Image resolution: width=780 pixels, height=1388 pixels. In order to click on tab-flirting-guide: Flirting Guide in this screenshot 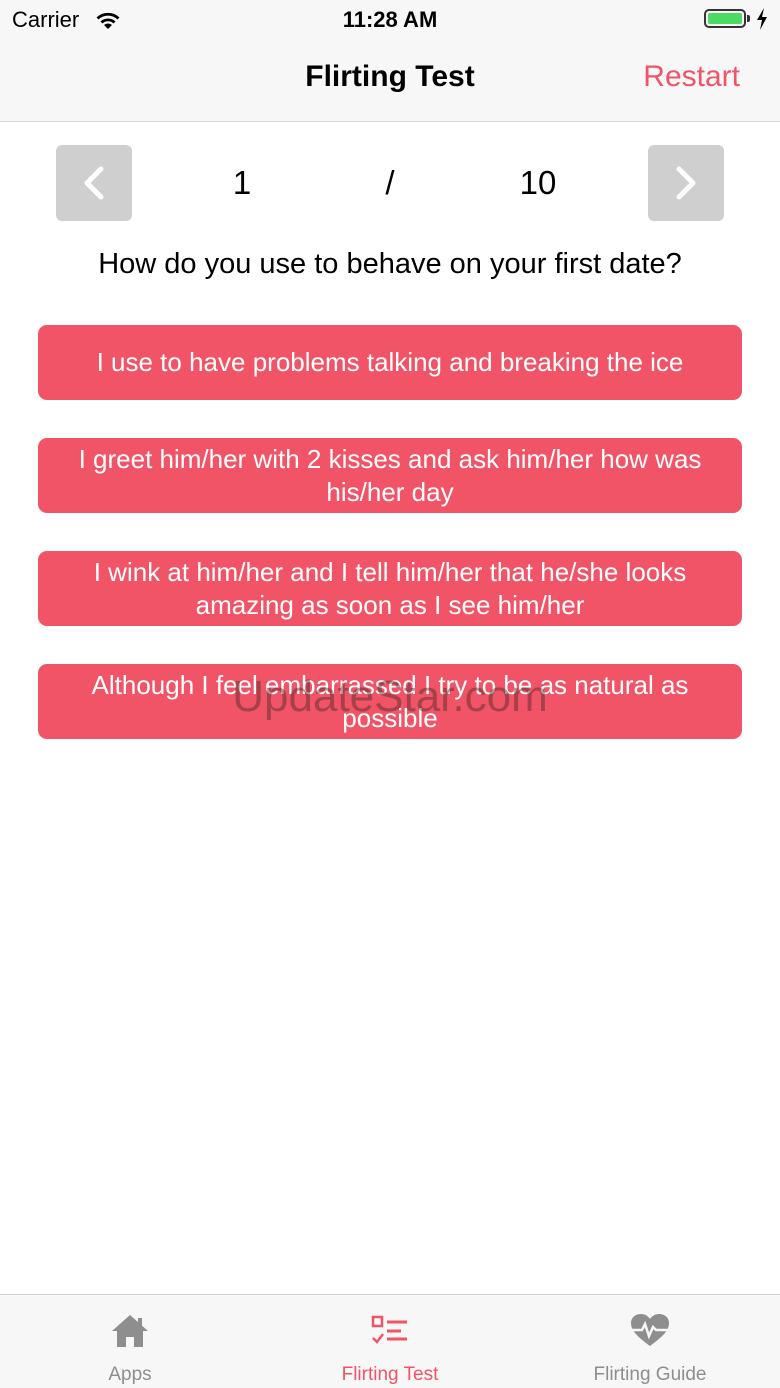, I will do `click(650, 1341)`.